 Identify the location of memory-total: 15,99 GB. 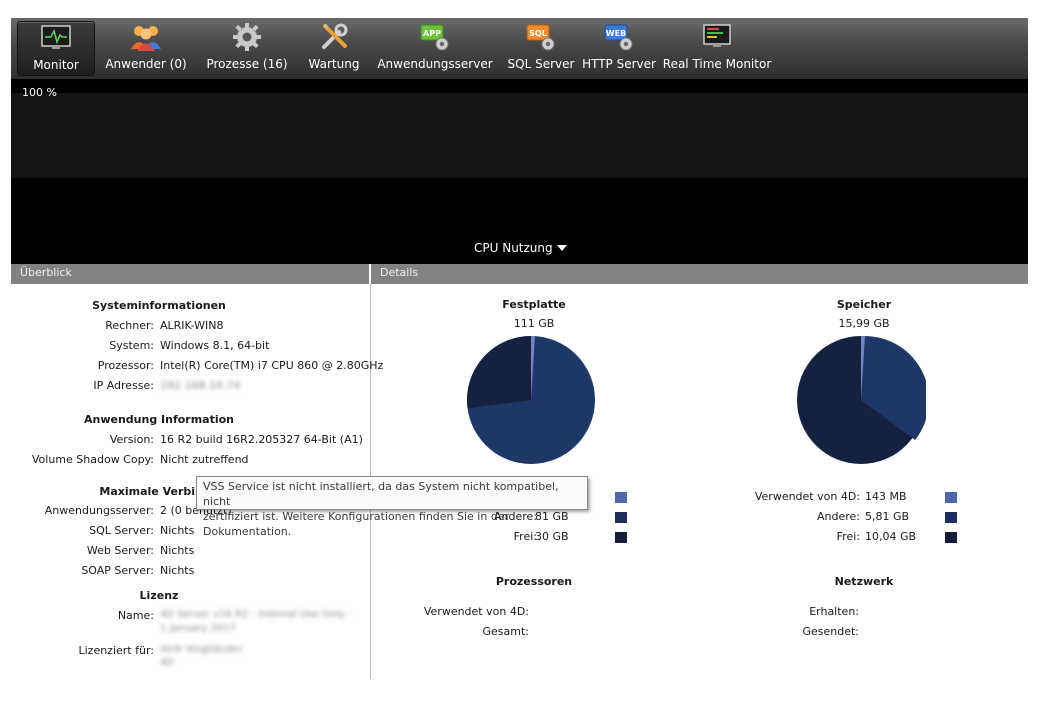
(864, 323).